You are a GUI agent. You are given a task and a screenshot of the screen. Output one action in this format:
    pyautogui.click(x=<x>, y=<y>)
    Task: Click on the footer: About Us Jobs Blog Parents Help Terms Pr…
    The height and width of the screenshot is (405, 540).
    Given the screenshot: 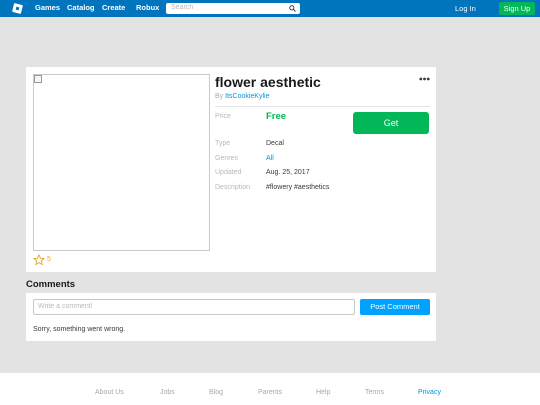 What is the action you would take?
    pyautogui.click(x=270, y=389)
    